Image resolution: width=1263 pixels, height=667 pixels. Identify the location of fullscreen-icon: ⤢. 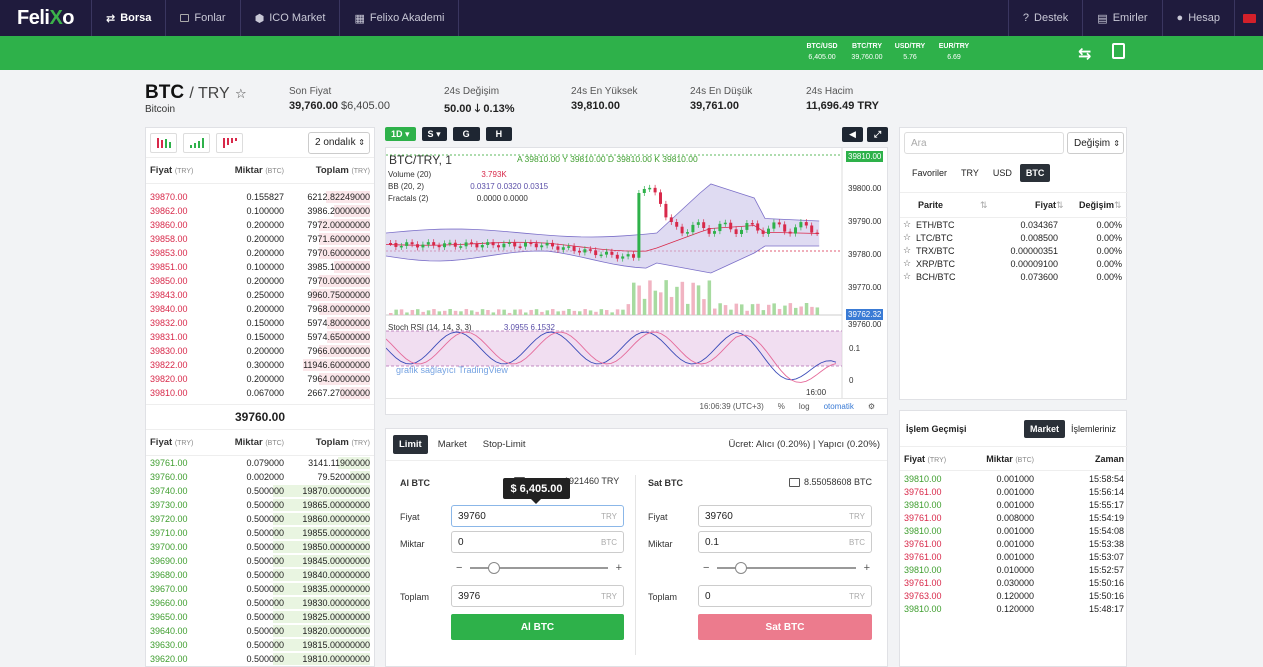
(877, 134).